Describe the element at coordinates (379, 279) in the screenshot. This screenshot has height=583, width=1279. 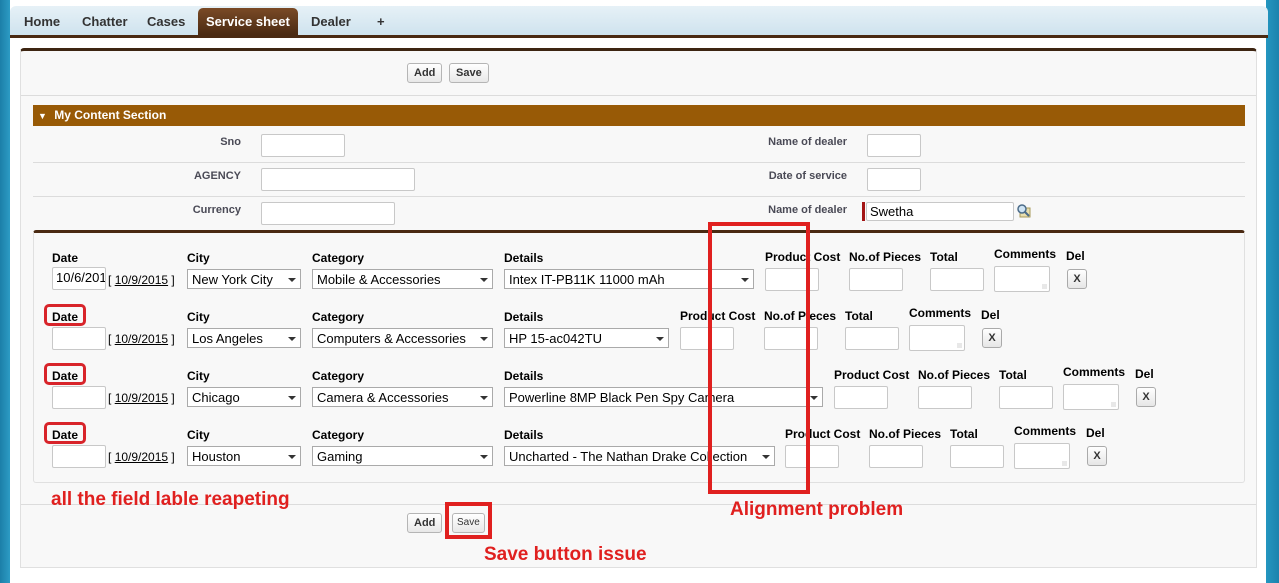
I see `category-value: Mobile & Accessories` at that location.